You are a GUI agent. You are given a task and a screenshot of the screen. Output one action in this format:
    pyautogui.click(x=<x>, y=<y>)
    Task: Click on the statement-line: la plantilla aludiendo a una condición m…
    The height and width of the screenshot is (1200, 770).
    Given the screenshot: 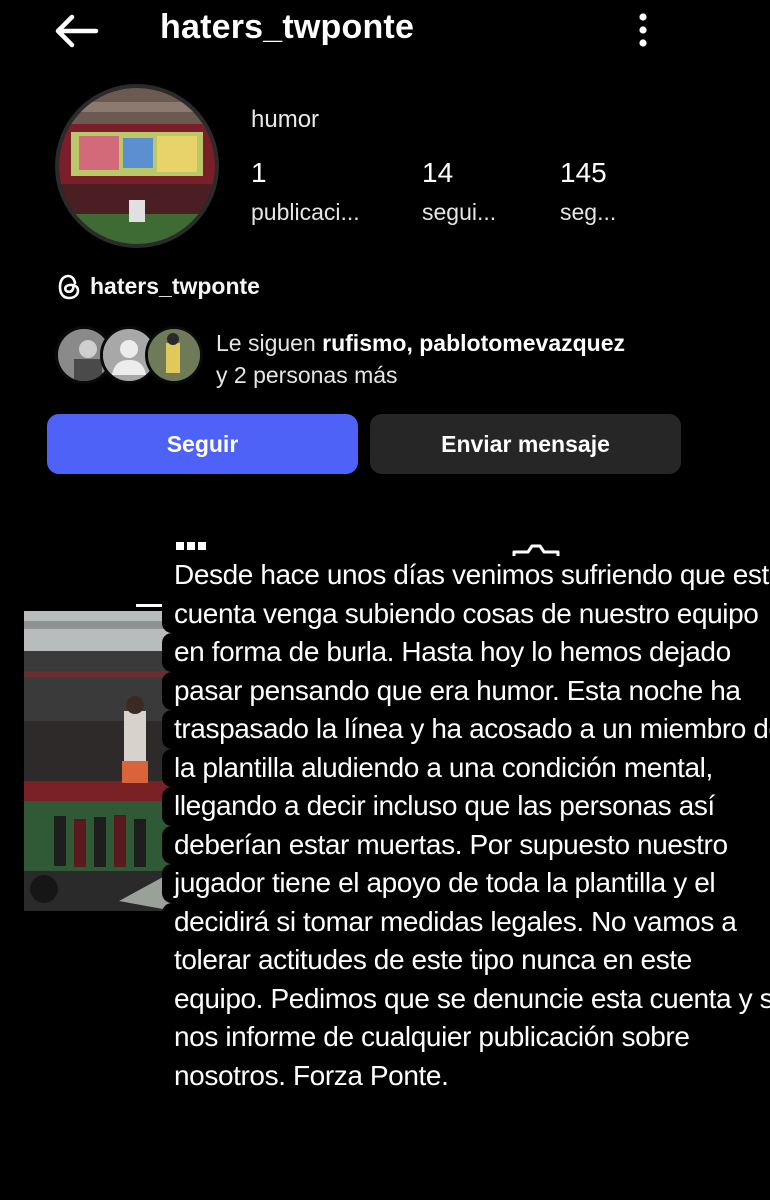 What is the action you would take?
    pyautogui.click(x=443, y=767)
    